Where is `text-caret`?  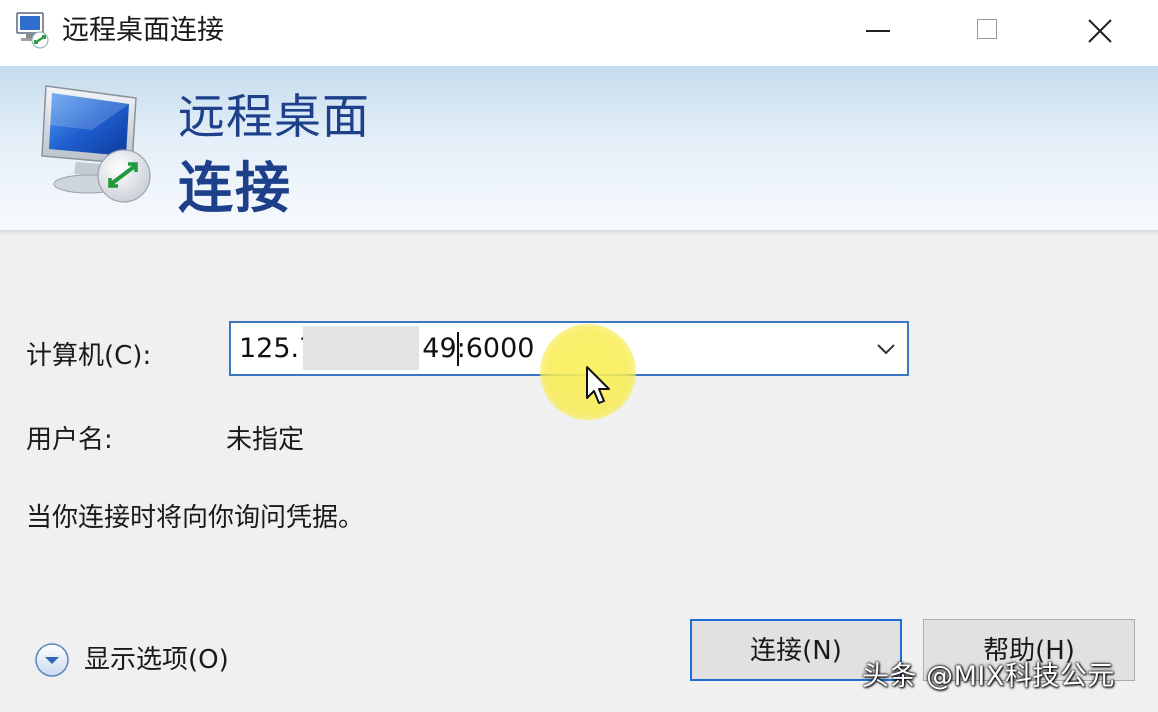 text-caret is located at coordinates (458, 349).